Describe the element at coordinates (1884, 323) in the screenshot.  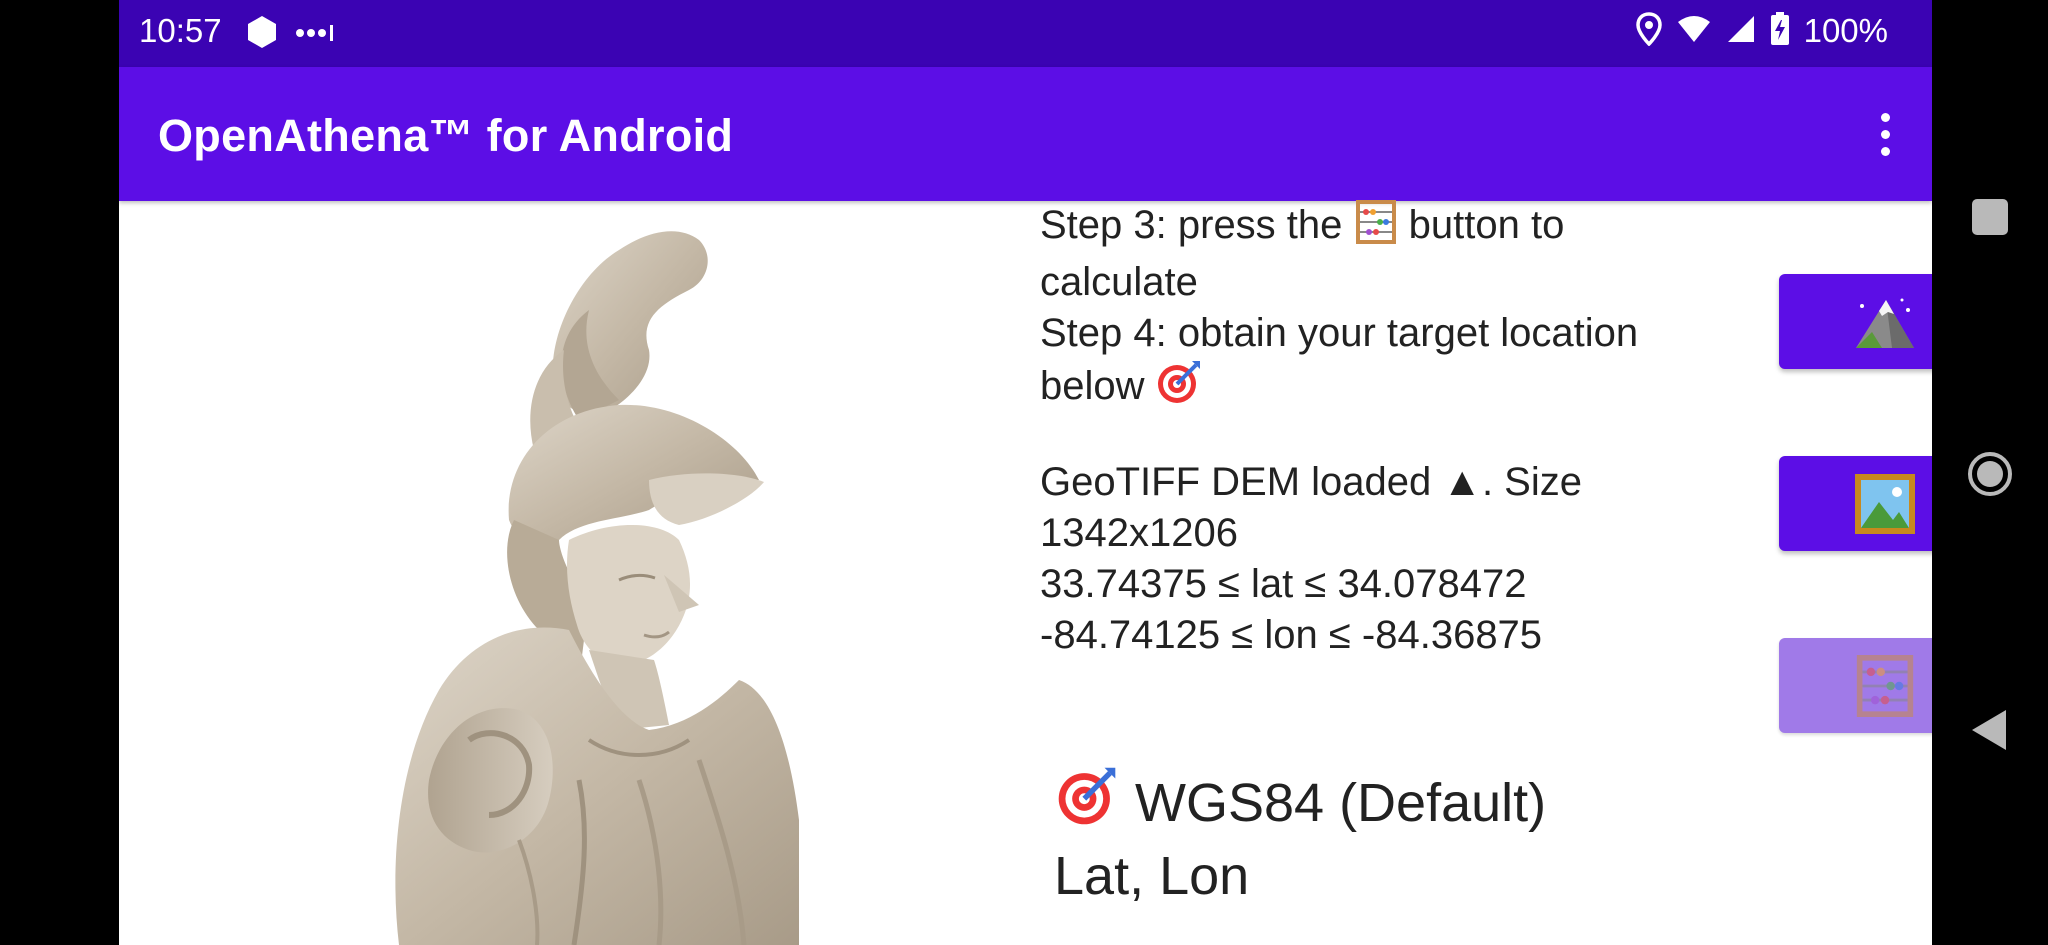
I see `mountain-icon` at that location.